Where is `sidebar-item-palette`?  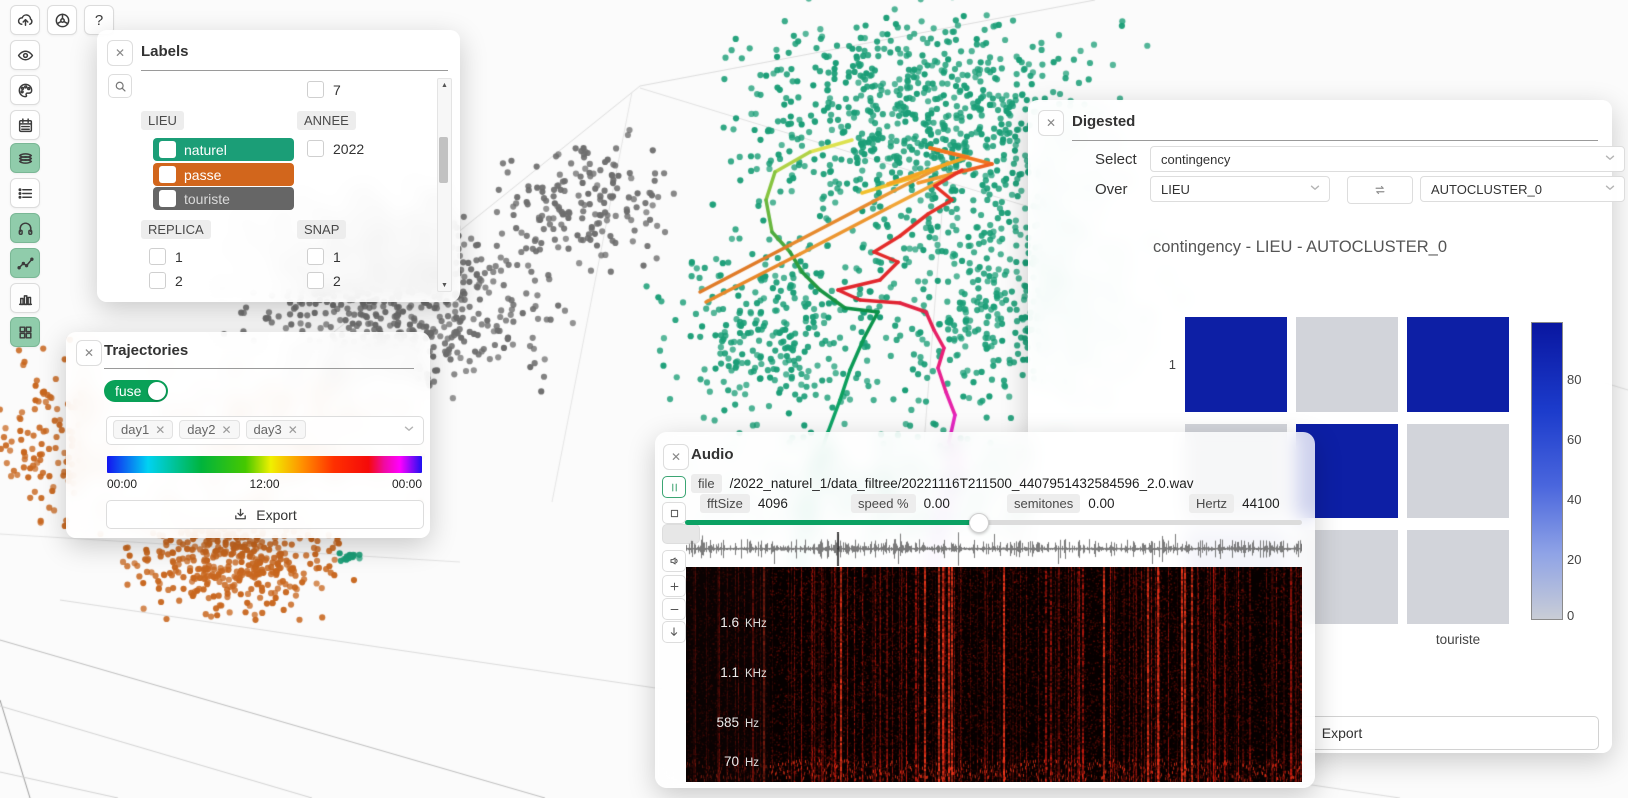
sidebar-item-palette is located at coordinates (25, 90).